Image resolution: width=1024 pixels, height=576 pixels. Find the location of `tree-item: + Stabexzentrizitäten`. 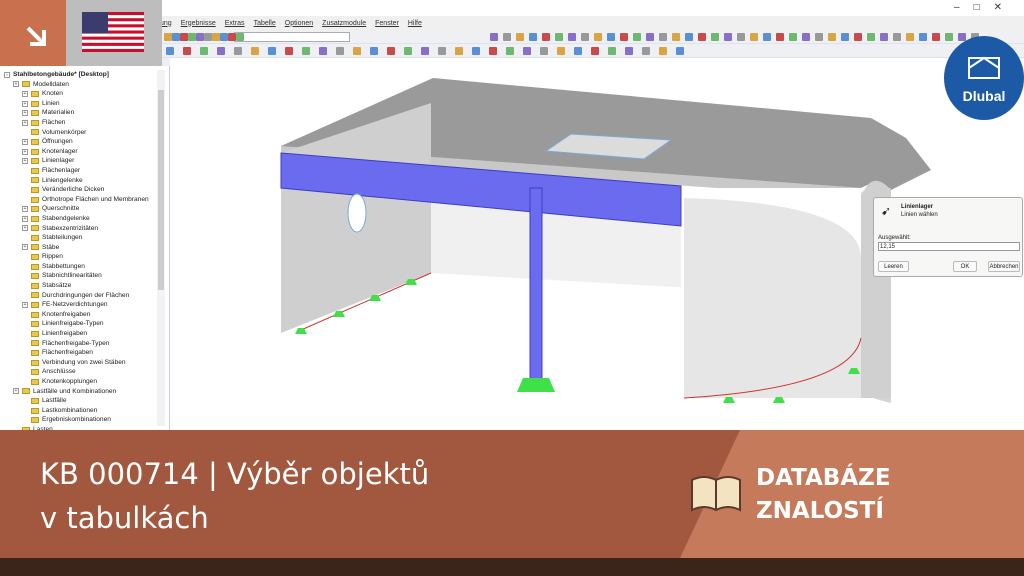

tree-item: + Stabexzentrizitäten is located at coordinates (76, 229).